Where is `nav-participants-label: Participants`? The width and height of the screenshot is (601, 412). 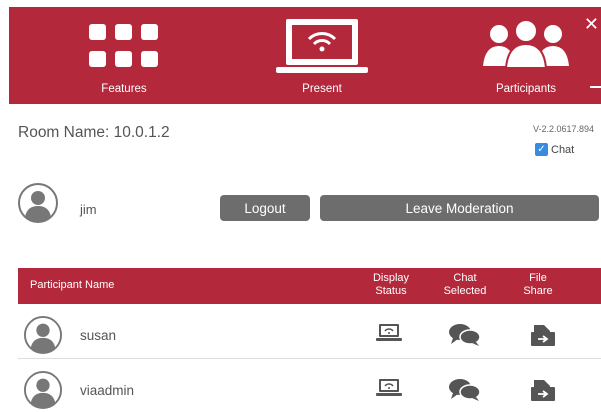 nav-participants-label: Participants is located at coordinates (526, 89).